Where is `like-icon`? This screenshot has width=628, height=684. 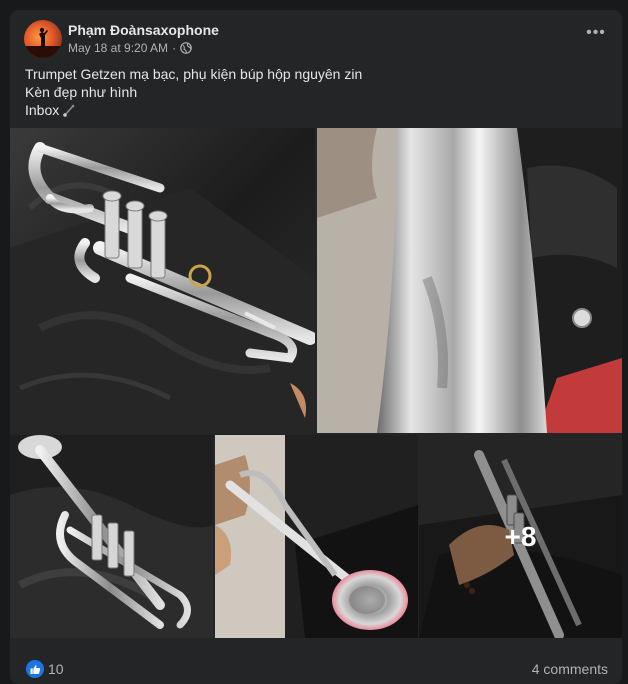
like-icon is located at coordinates (35, 669).